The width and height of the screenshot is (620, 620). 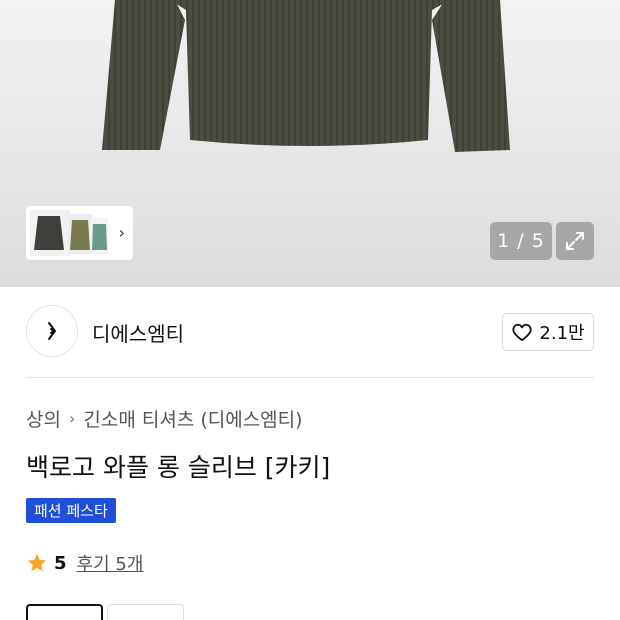 What do you see at coordinates (60, 563) in the screenshot?
I see `rating-score: 5` at bounding box center [60, 563].